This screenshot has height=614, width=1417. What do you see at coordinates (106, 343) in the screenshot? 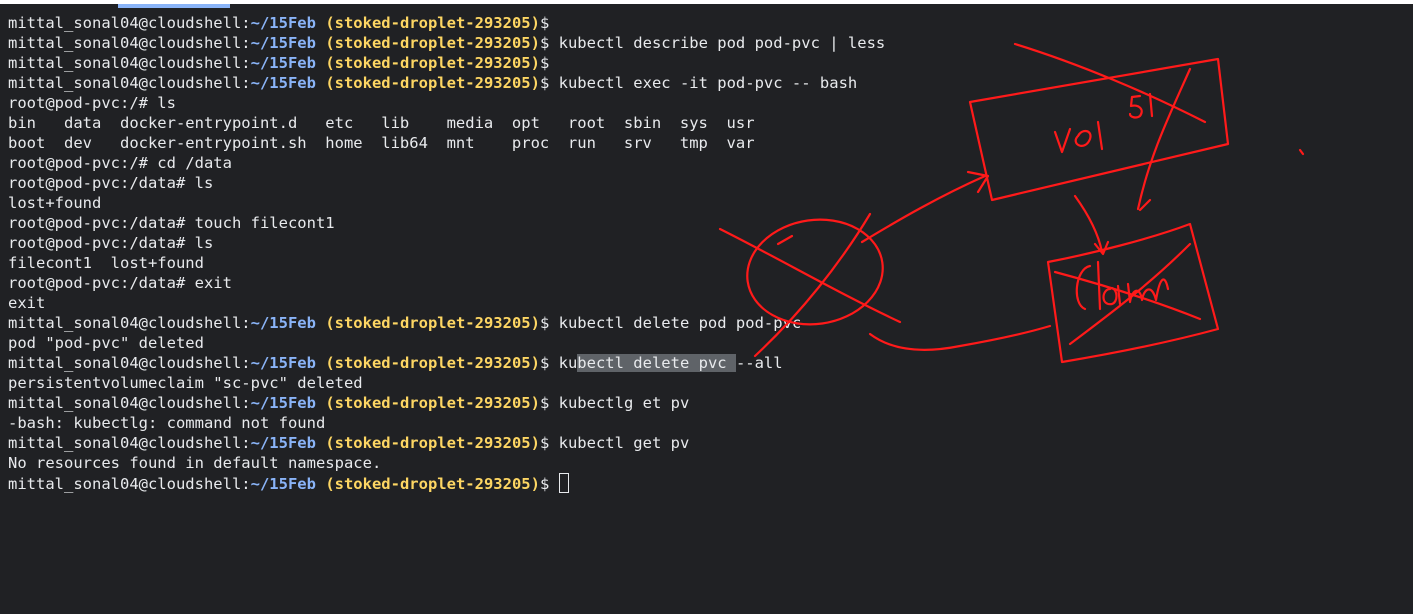
I see `output-text: pod "pod-pvc" deleted` at bounding box center [106, 343].